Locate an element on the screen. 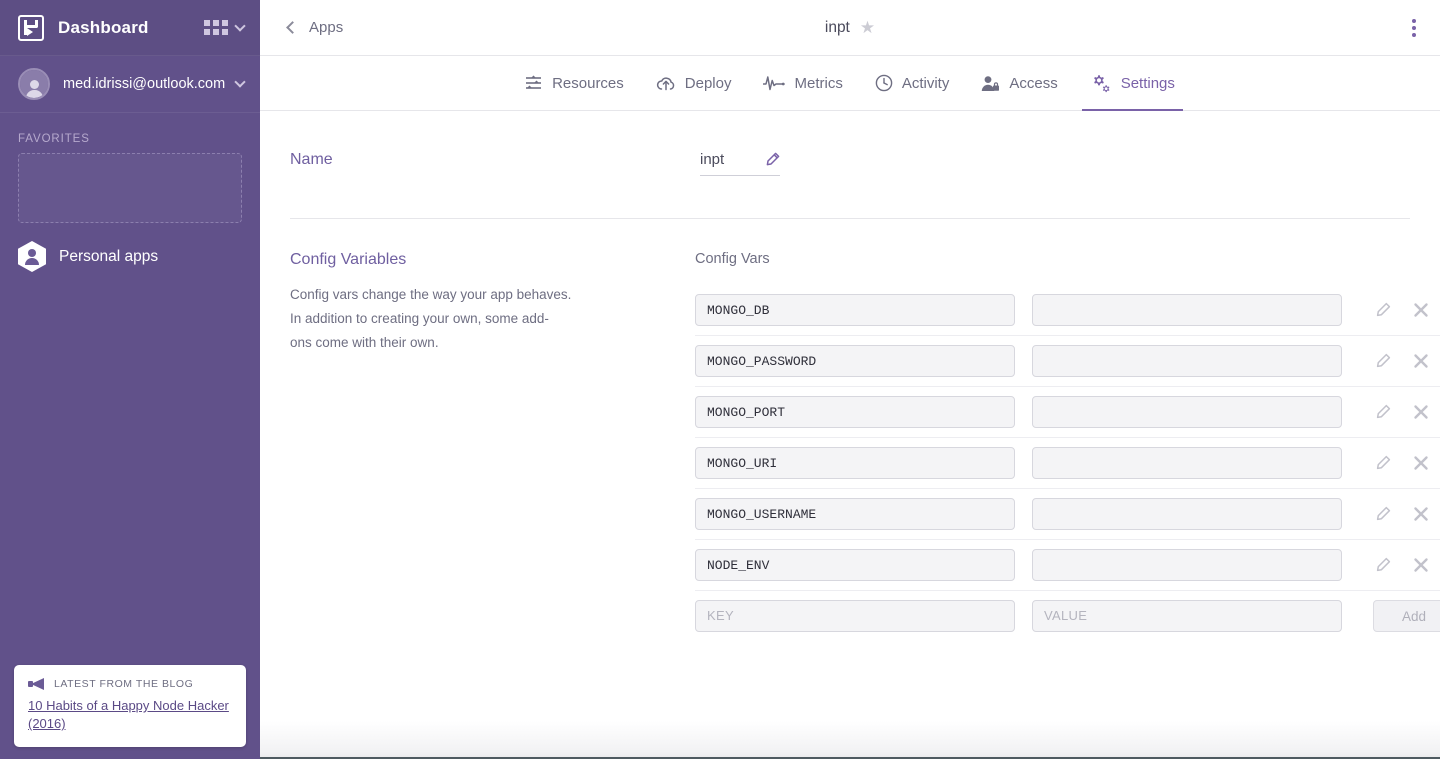 The width and height of the screenshot is (1440, 759). app-title-group: inpt ★ is located at coordinates (850, 28).